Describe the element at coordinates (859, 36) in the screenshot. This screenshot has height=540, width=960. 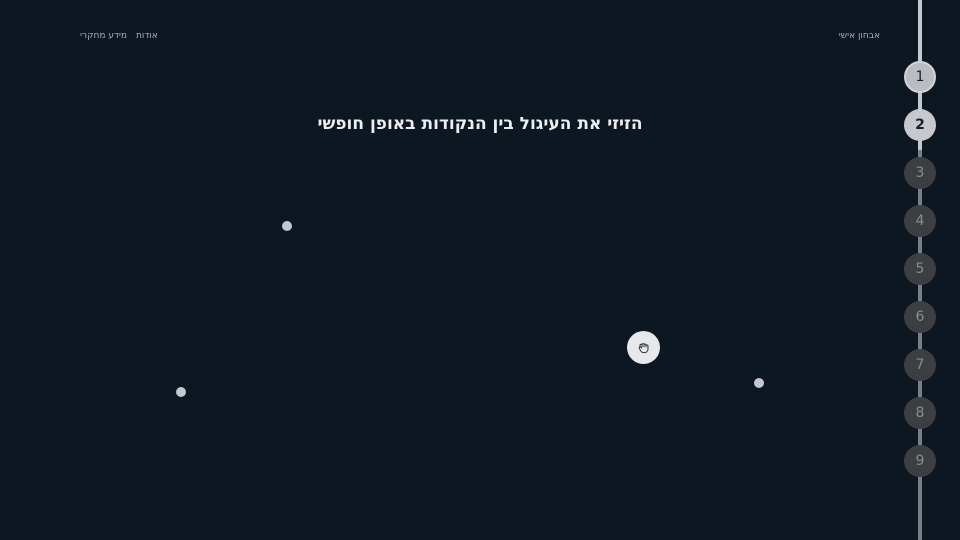
I see `brand-link: אבחון אישי` at that location.